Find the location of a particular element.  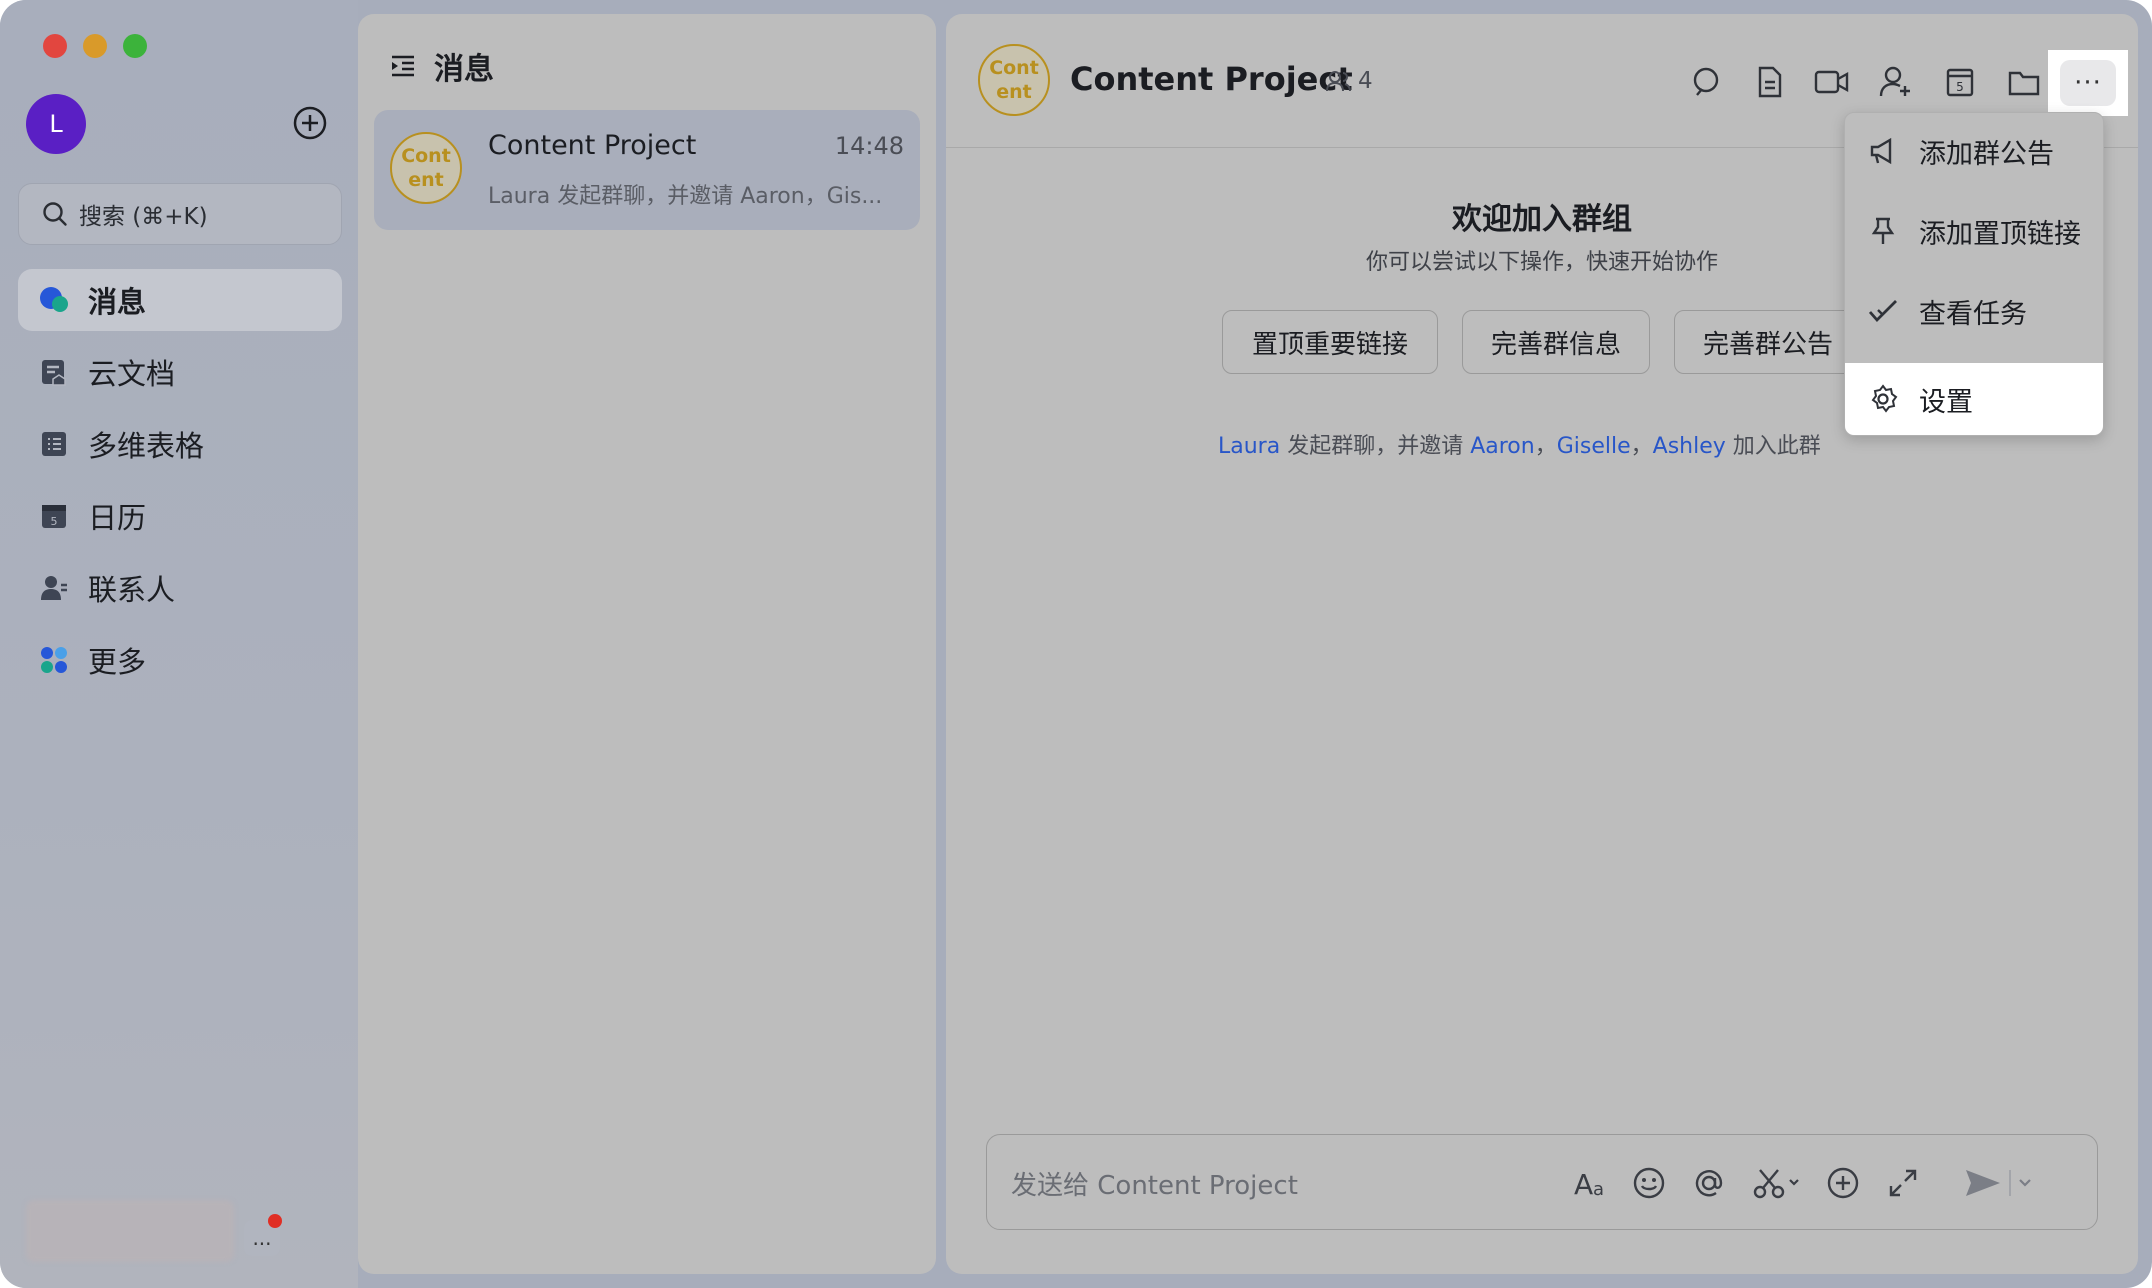

sidebar-item-label: 多维表格 is located at coordinates (146, 446).